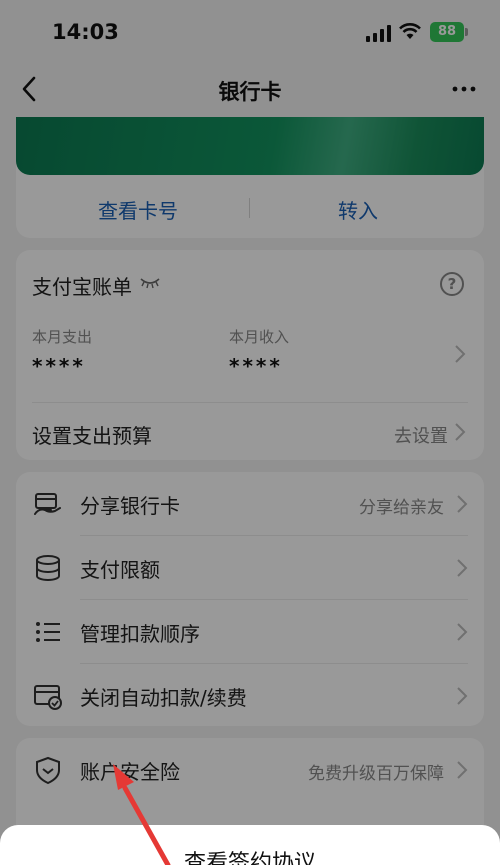  I want to click on view-agreement-option: 查看签约协议, so click(250, 855).